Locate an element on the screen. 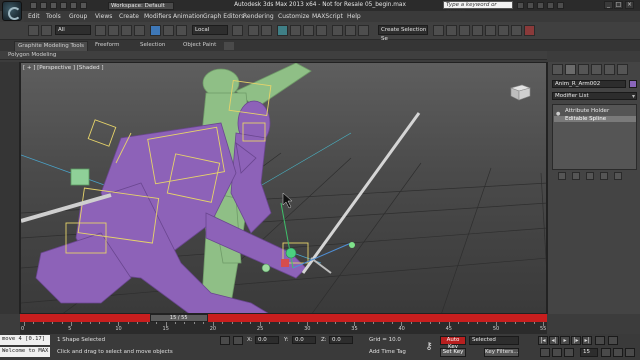  next-frame-icon: |▸ is located at coordinates (576, 340).